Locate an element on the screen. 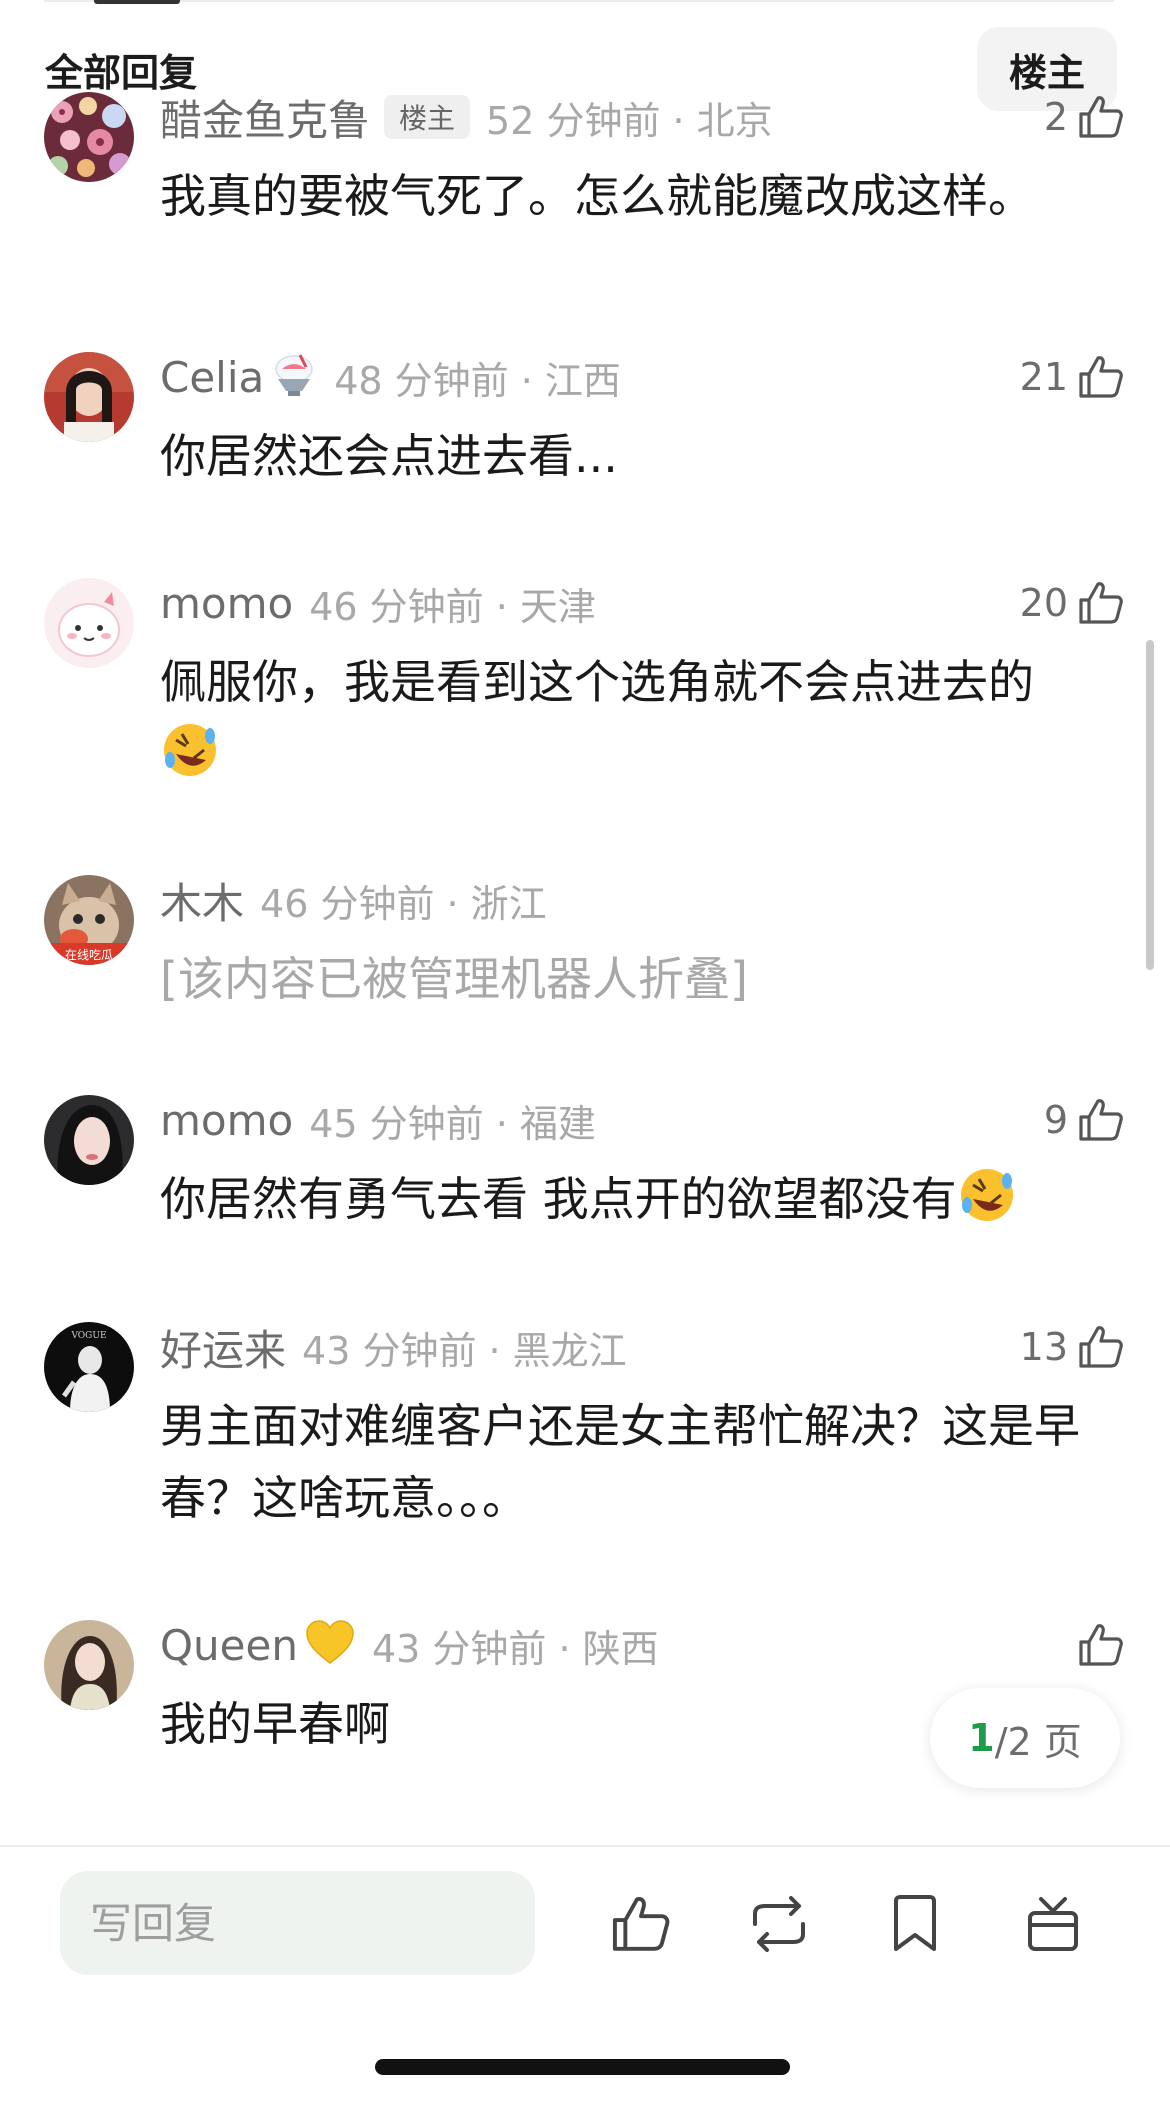 The height and width of the screenshot is (2108, 1170). like-button: 20 is located at coordinates (1072, 603).